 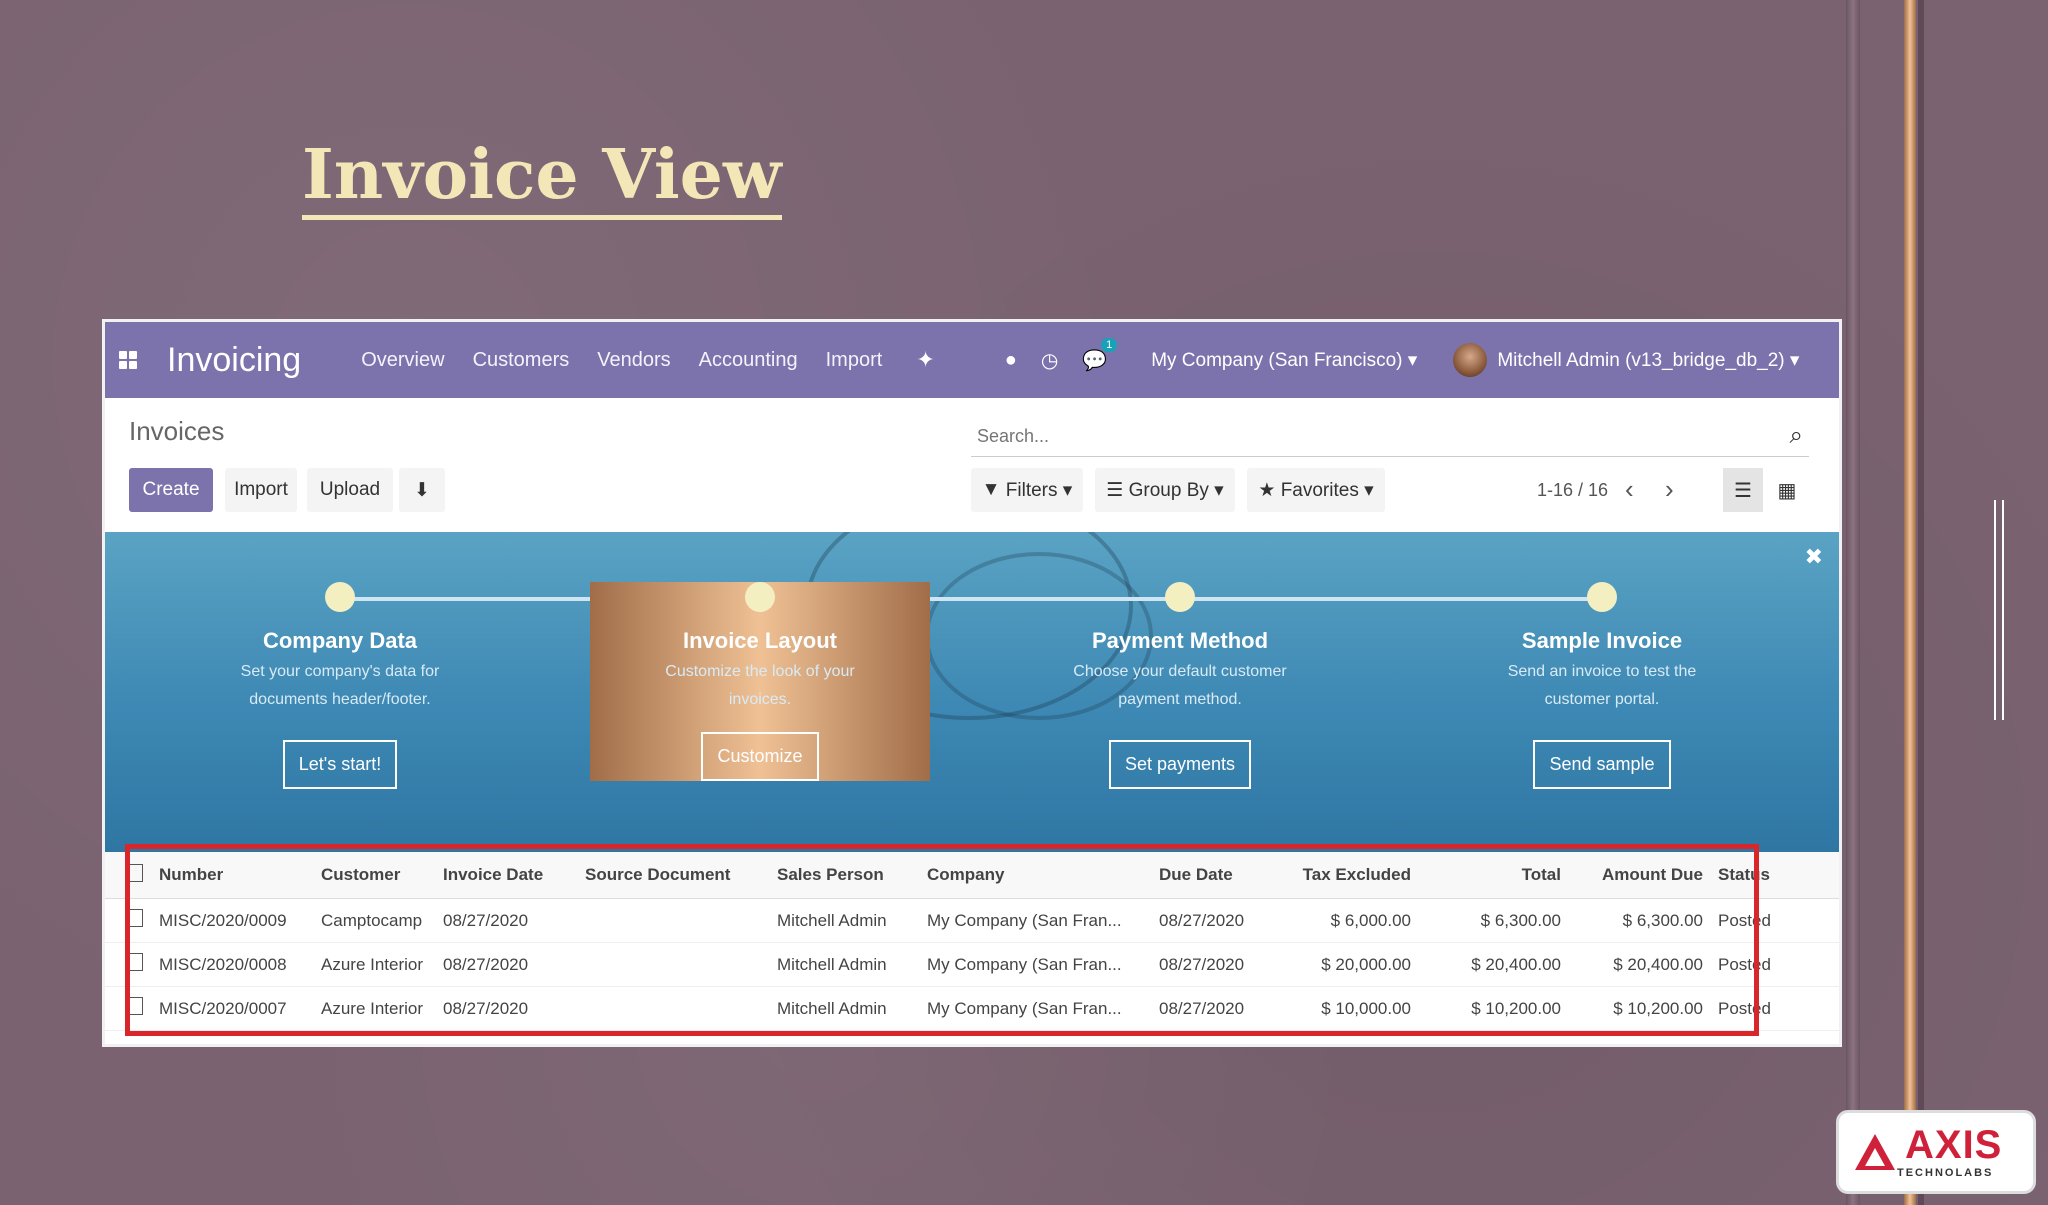 I want to click on create-button: Create, so click(x=171, y=490).